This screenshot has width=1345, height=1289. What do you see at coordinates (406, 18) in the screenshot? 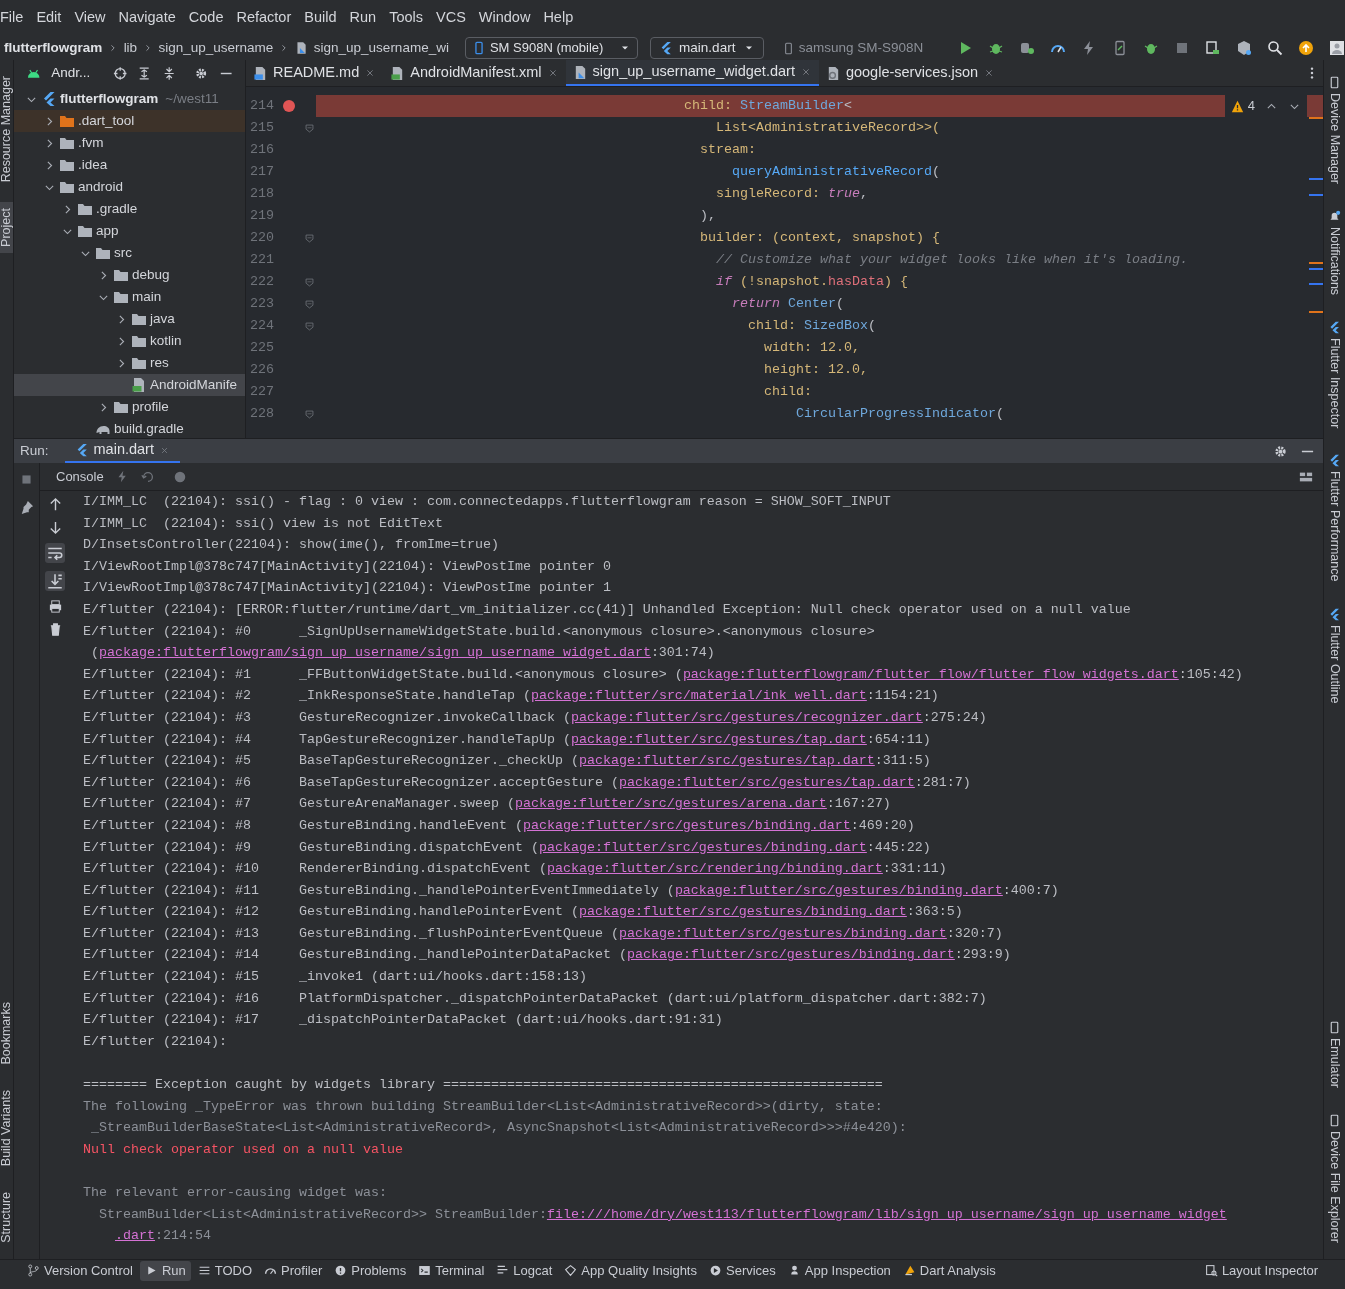
I see `menu-item: Tools` at bounding box center [406, 18].